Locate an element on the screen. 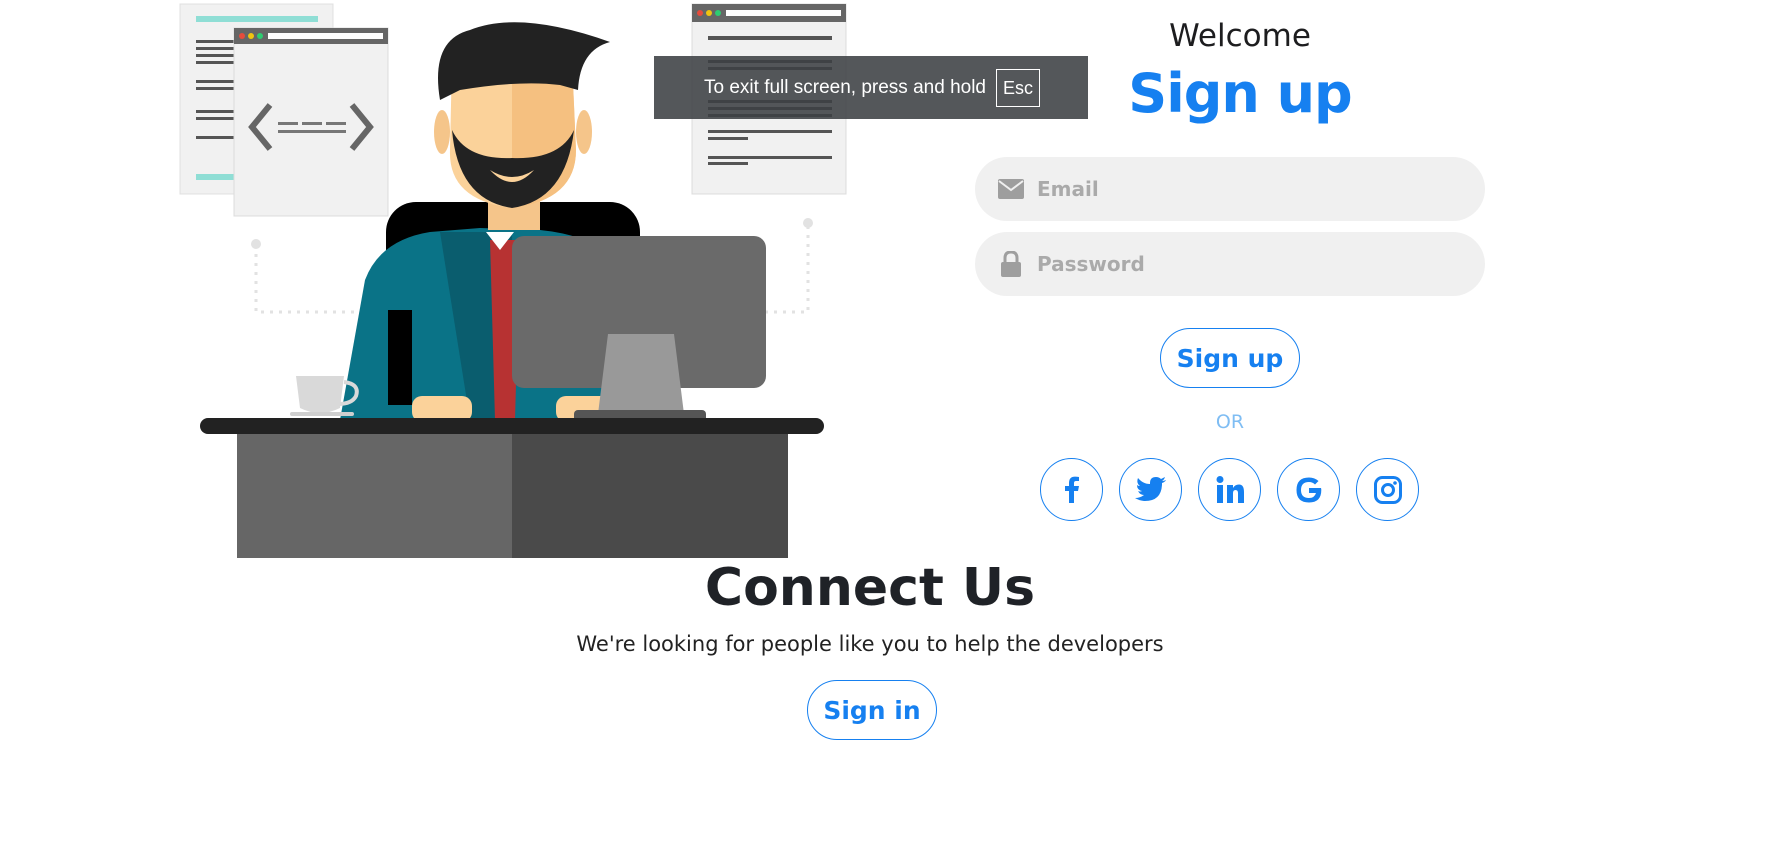 Image resolution: width=1767 pixels, height=843 pixels. or-divider: OR is located at coordinates (1230, 422).